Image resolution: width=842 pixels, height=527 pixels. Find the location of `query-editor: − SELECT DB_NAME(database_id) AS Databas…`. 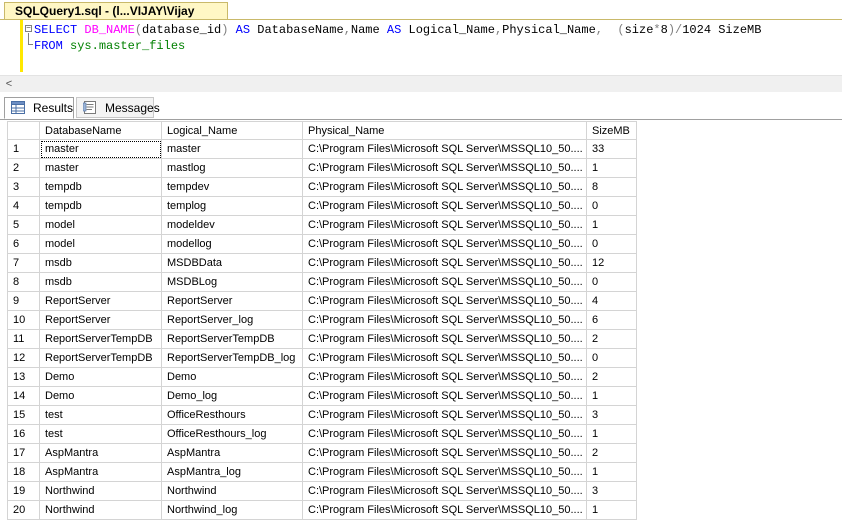

query-editor: − SELECT DB_NAME(database_id) AS Databas… is located at coordinates (421, 47).